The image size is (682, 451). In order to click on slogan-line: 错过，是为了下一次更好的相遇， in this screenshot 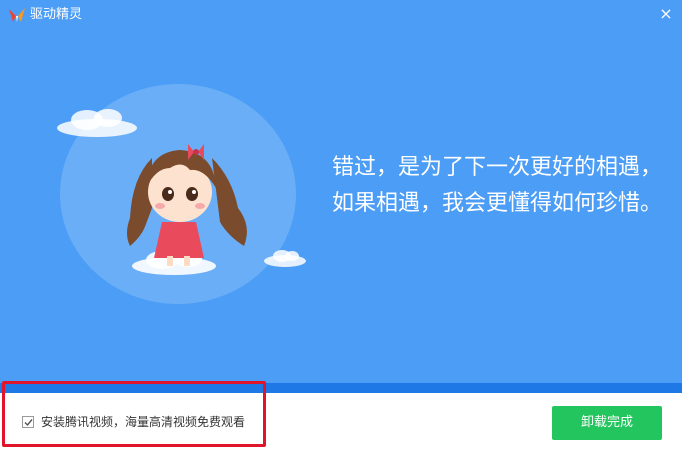, I will do `click(497, 167)`.